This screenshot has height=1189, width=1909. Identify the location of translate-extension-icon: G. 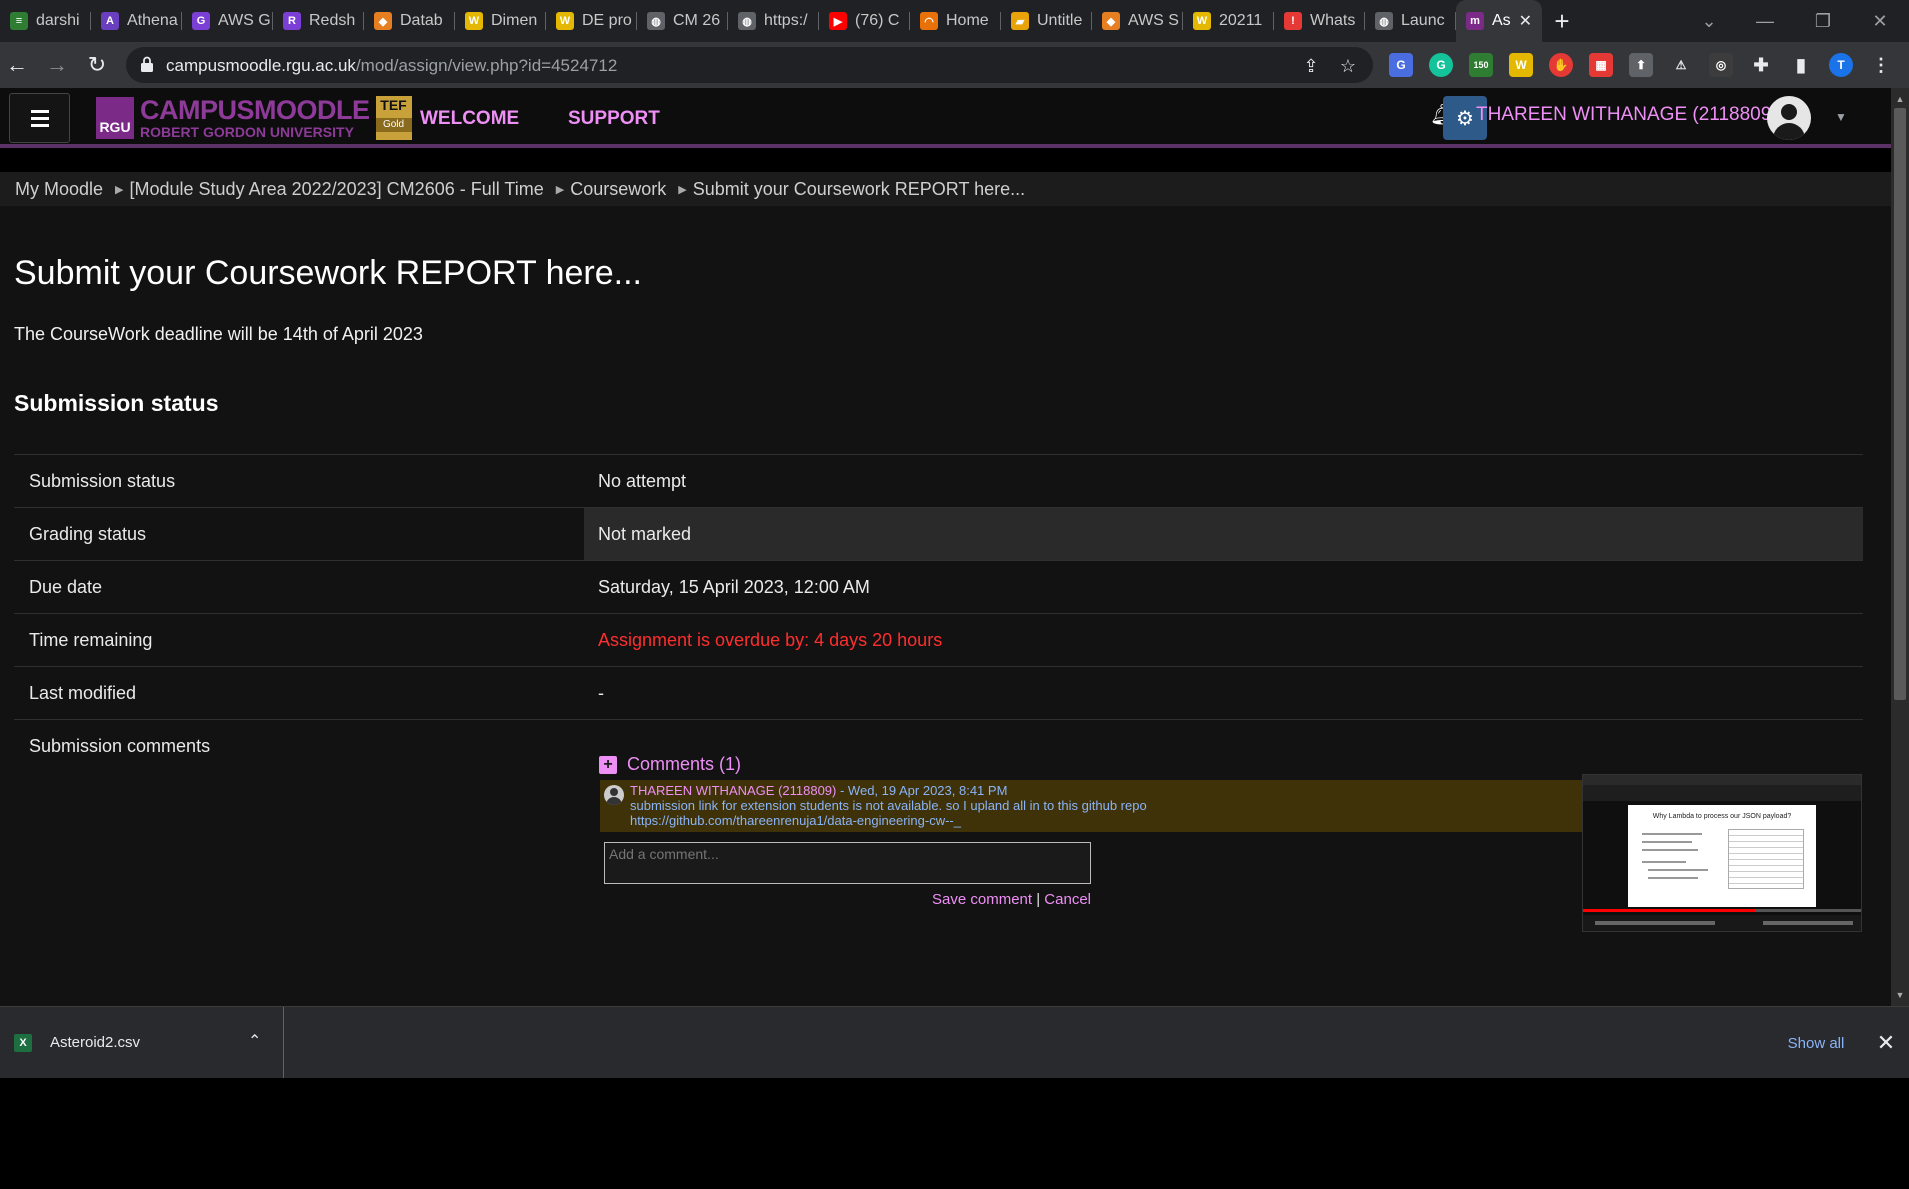
(1401, 65).